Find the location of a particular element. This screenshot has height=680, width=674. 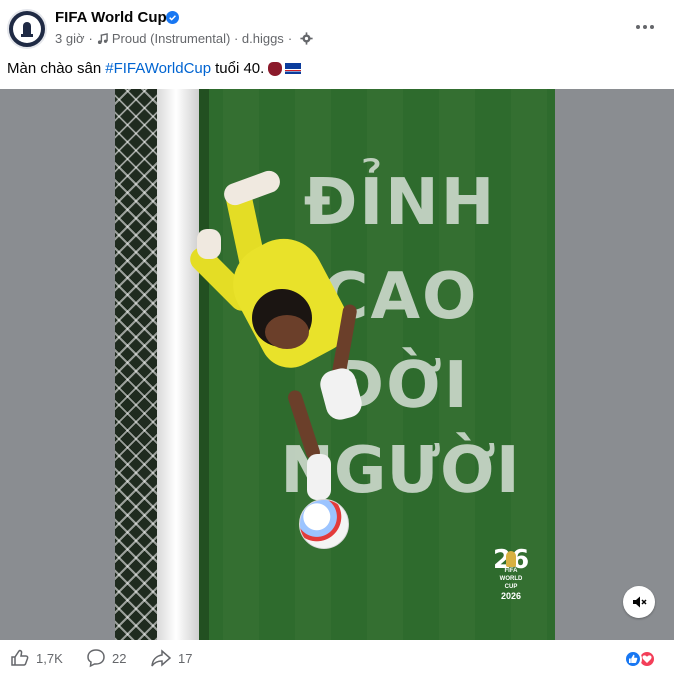

reaction-summary is located at coordinates (643, 659).